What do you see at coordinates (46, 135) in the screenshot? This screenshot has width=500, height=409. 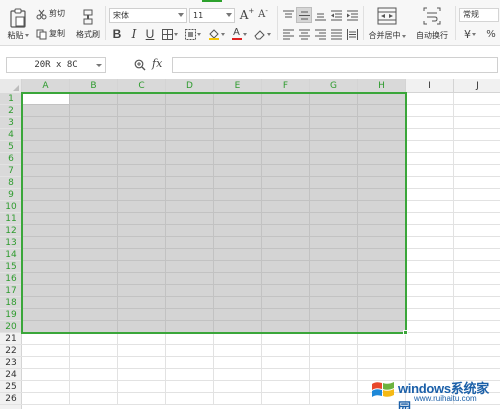 I see `cell-a4` at bounding box center [46, 135].